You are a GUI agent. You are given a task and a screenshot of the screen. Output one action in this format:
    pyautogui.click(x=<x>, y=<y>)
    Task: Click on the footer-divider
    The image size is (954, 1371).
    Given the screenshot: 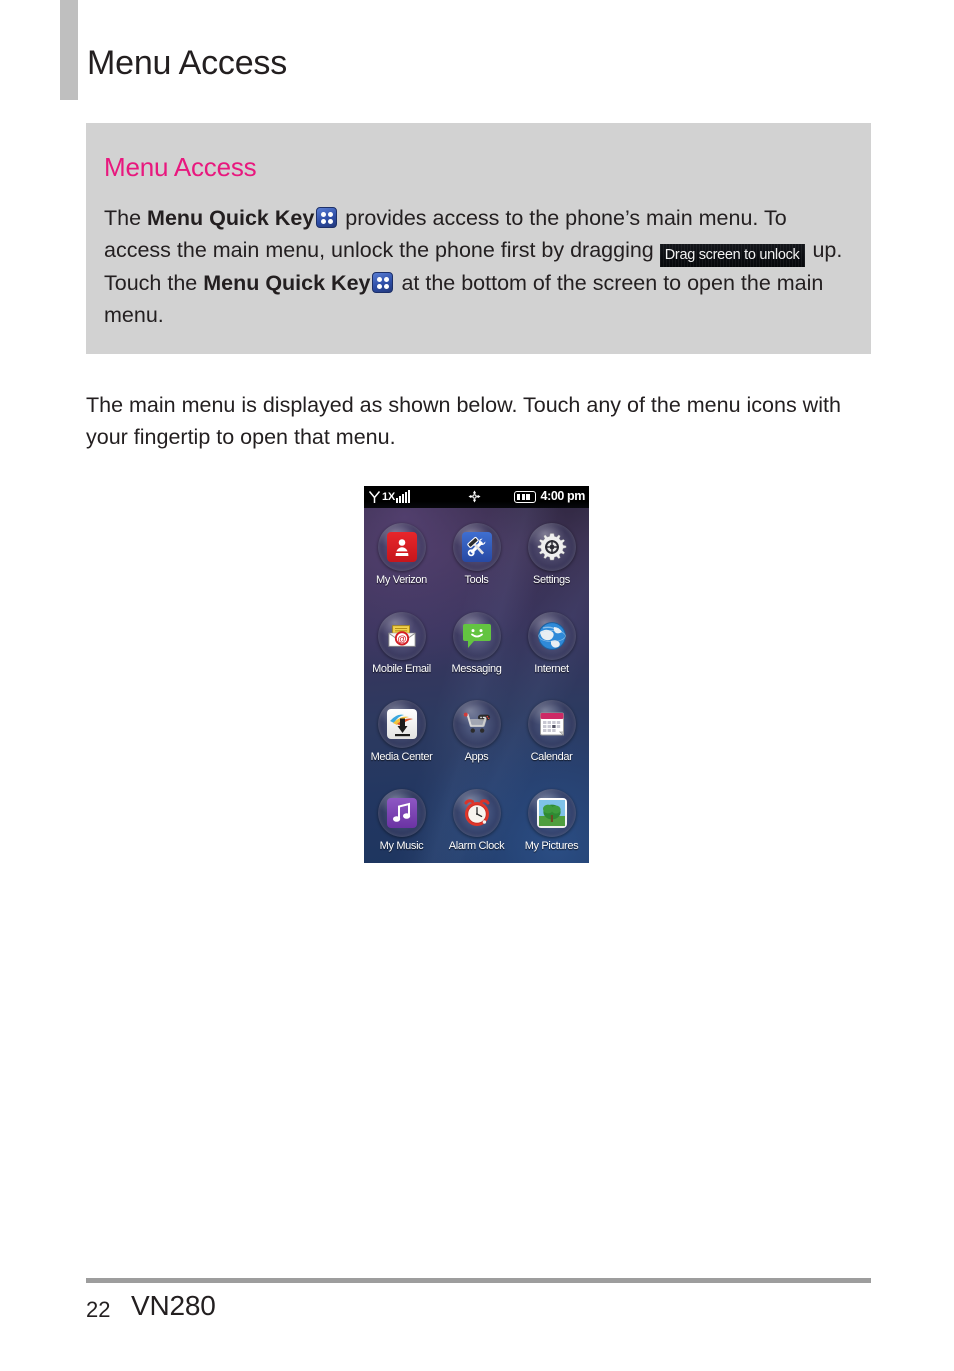 What is the action you would take?
    pyautogui.click(x=478, y=1280)
    